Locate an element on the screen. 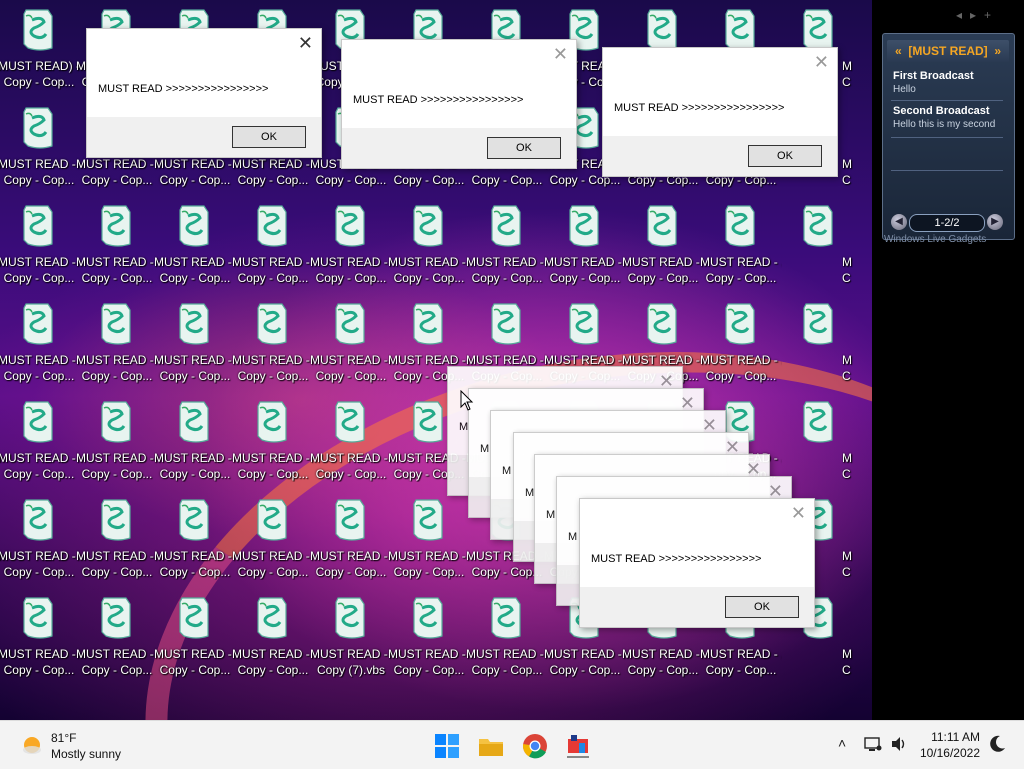 The width and height of the screenshot is (1024, 769). chevron-up-icon: ˄ is located at coordinates (842, 743).